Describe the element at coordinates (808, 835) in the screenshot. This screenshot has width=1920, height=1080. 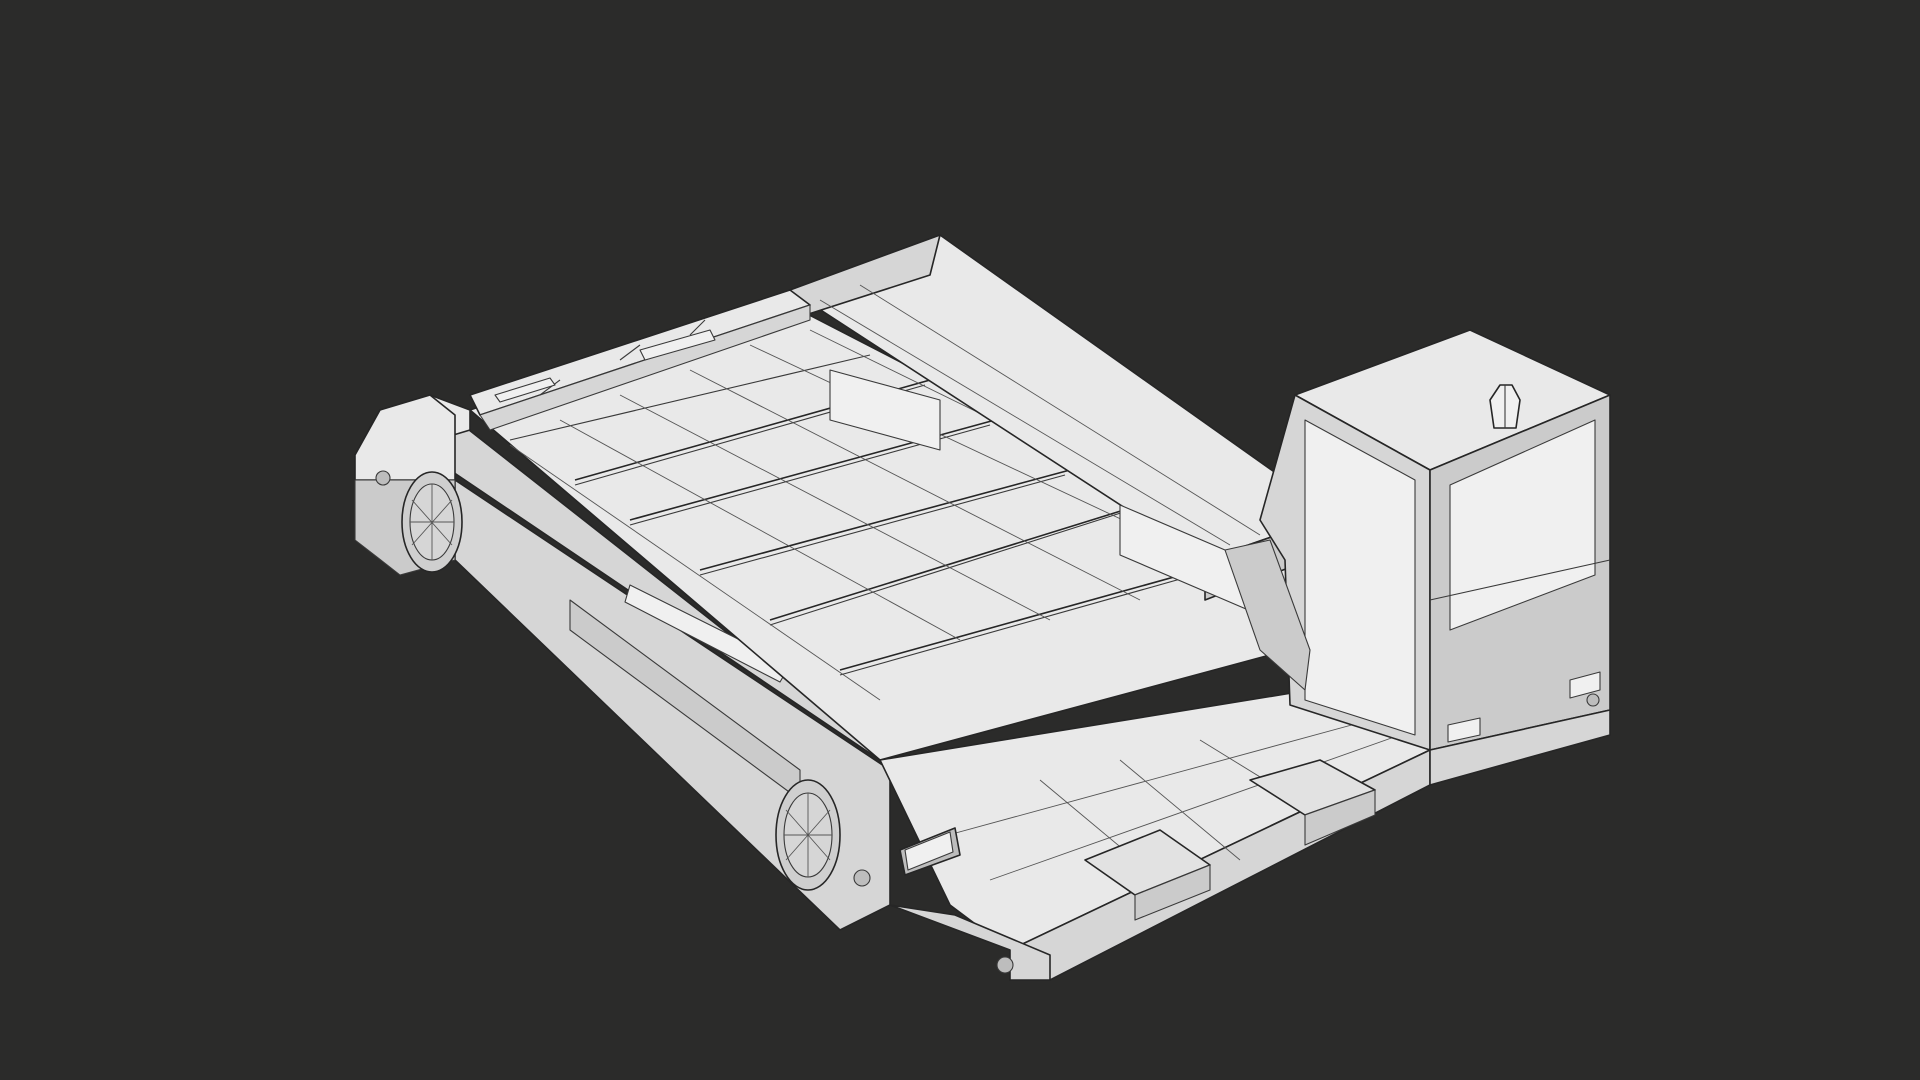
I see `front-wheel-icon` at that location.